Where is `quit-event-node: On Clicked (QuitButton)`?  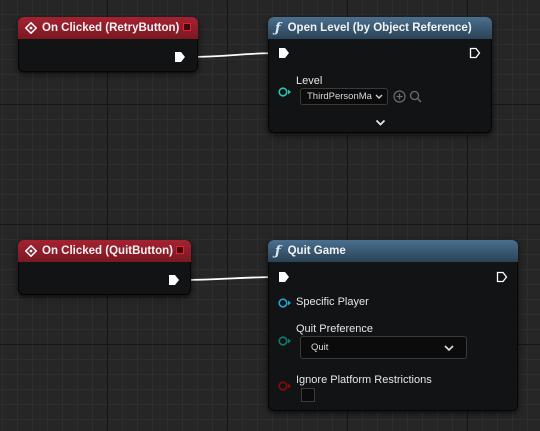 quit-event-node: On Clicked (QuitButton) is located at coordinates (104, 267).